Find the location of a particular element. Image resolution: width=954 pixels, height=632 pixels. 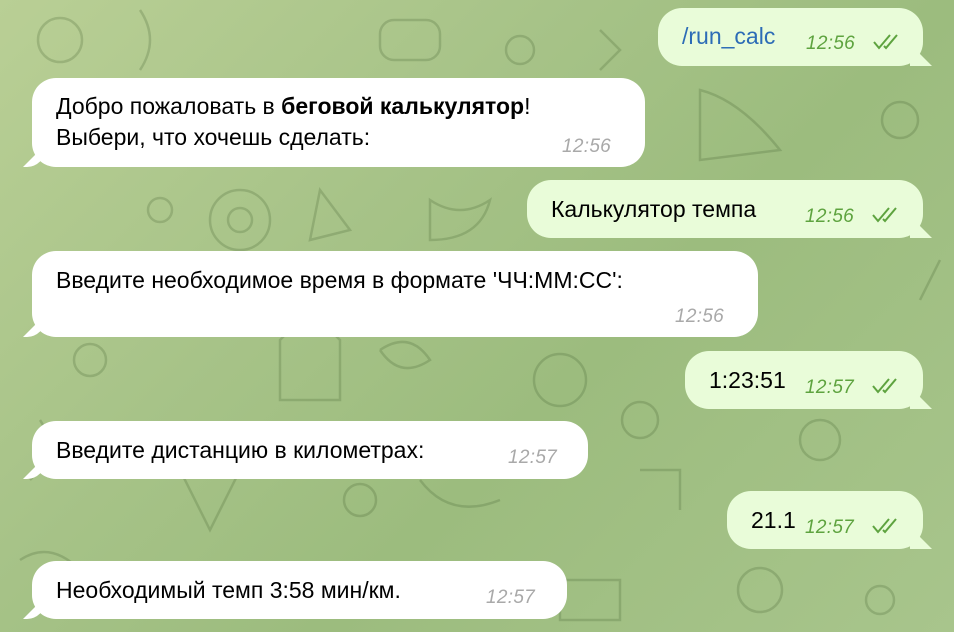

message-text: 1:23:51 is located at coordinates (747, 380).